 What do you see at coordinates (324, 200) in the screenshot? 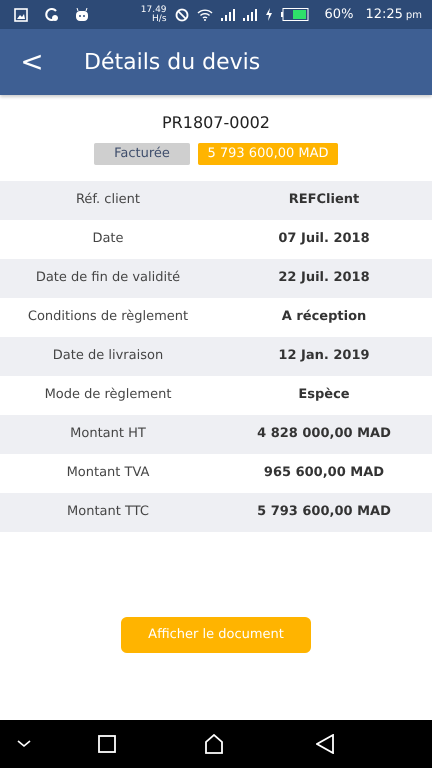
I see `detail-value: REFClient` at bounding box center [324, 200].